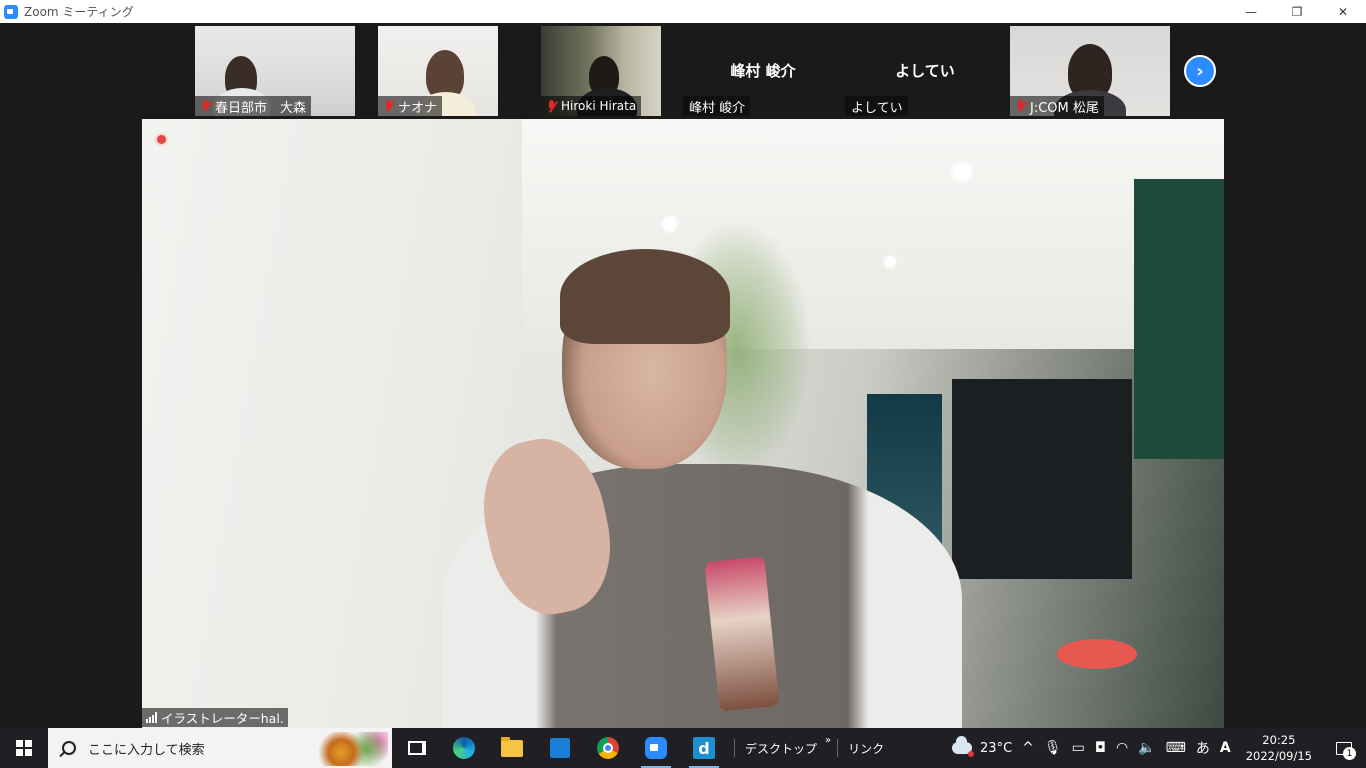 Image resolution: width=1366 pixels, height=768 pixels. What do you see at coordinates (1097, 654) in the screenshot?
I see `room-stool` at bounding box center [1097, 654].